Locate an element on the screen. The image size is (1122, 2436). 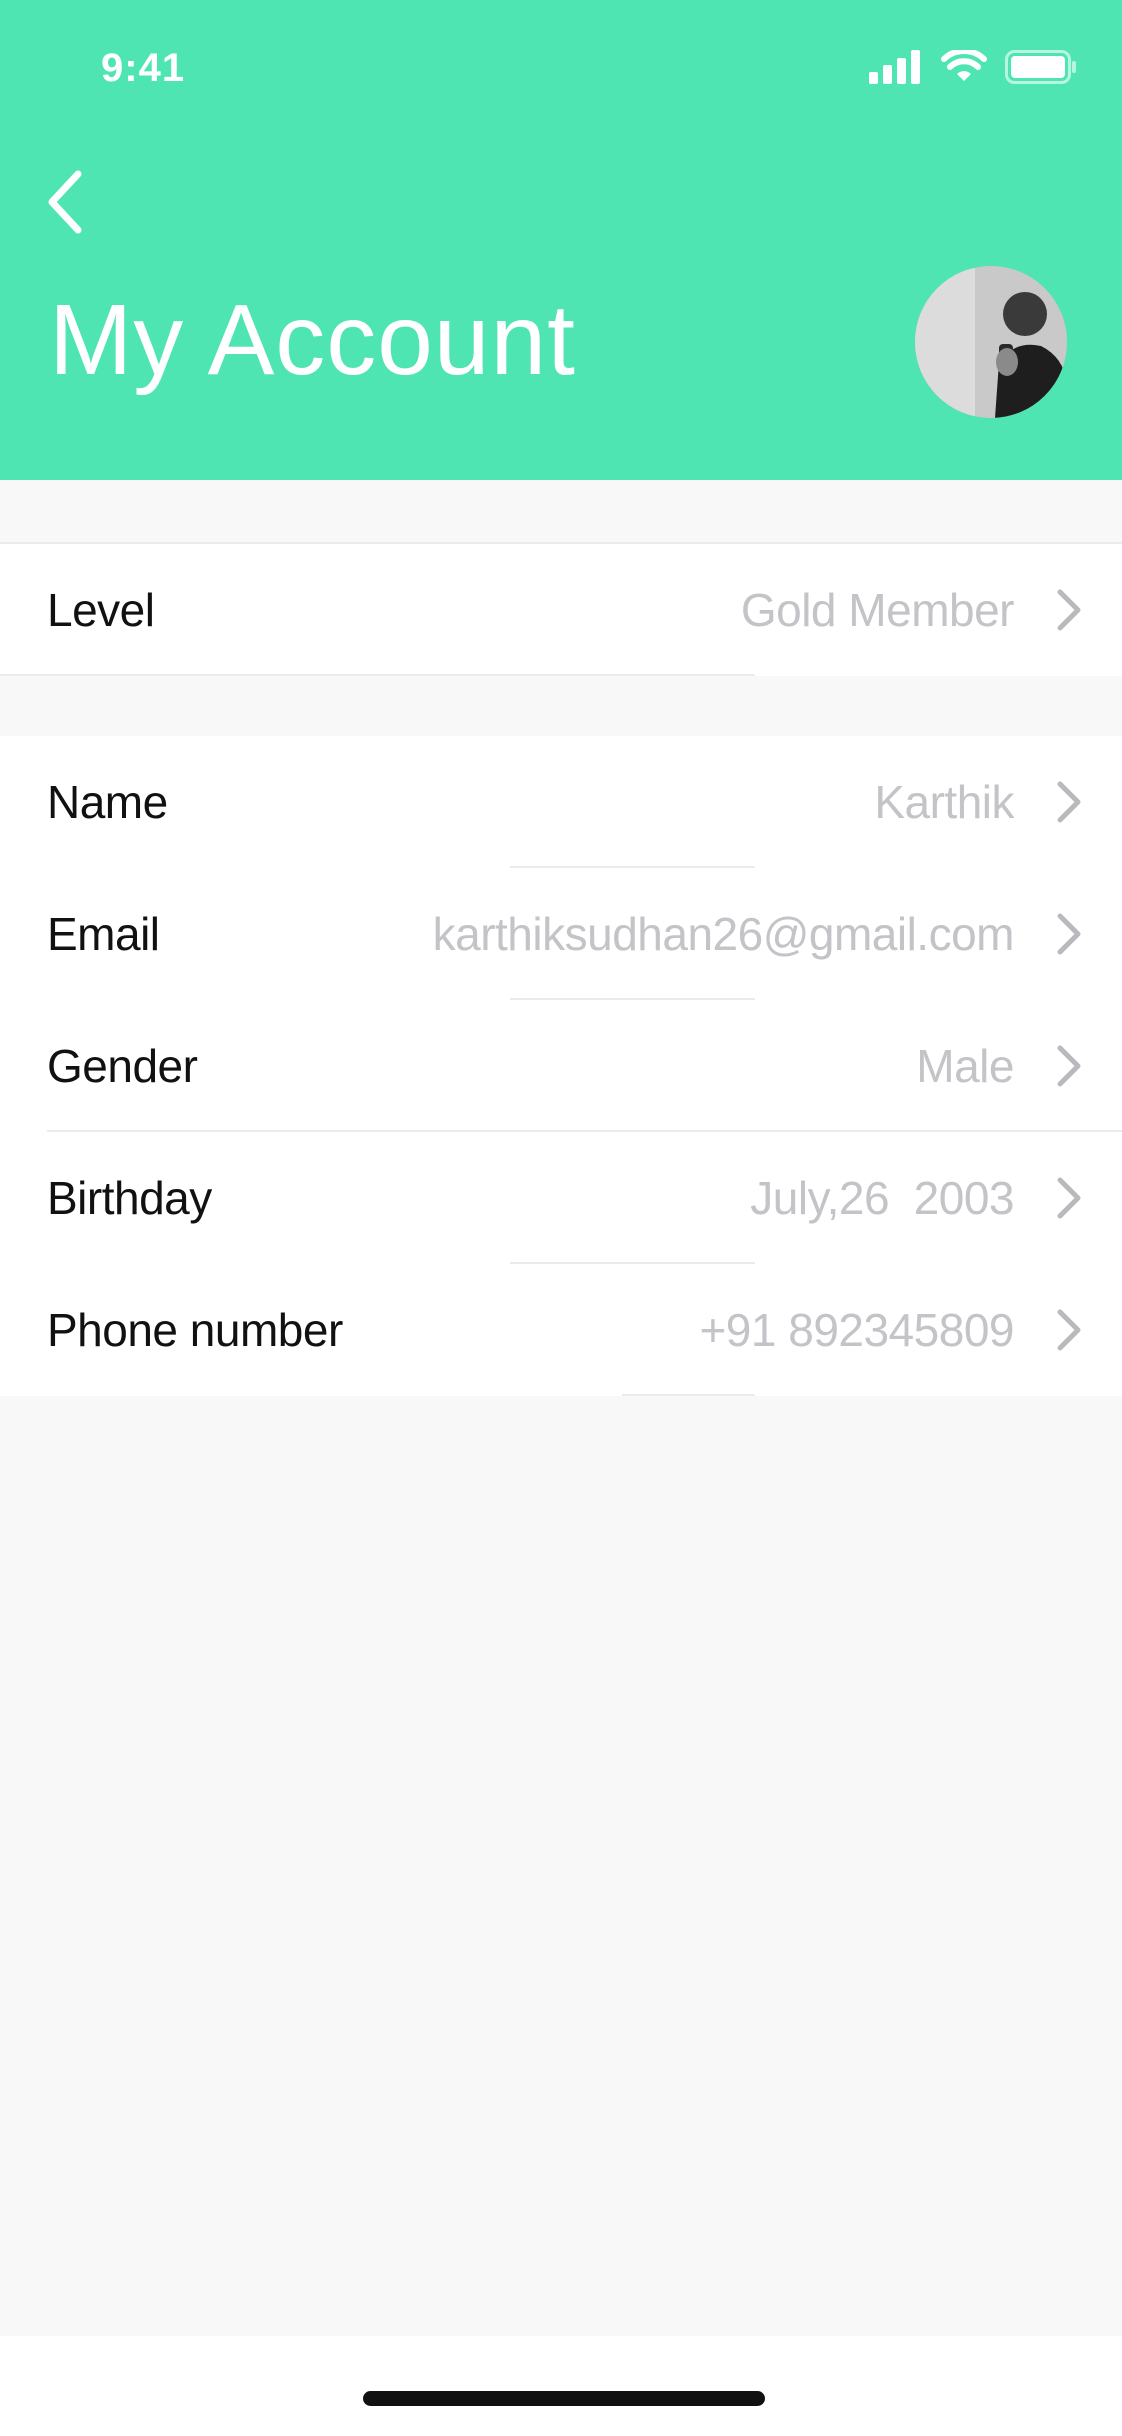
level-row: Level Gold Member is located at coordinates (561, 610).